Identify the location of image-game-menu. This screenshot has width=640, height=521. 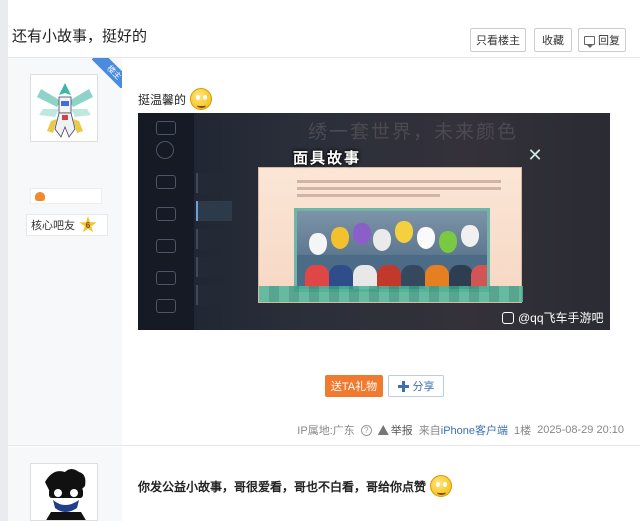
(214, 243).